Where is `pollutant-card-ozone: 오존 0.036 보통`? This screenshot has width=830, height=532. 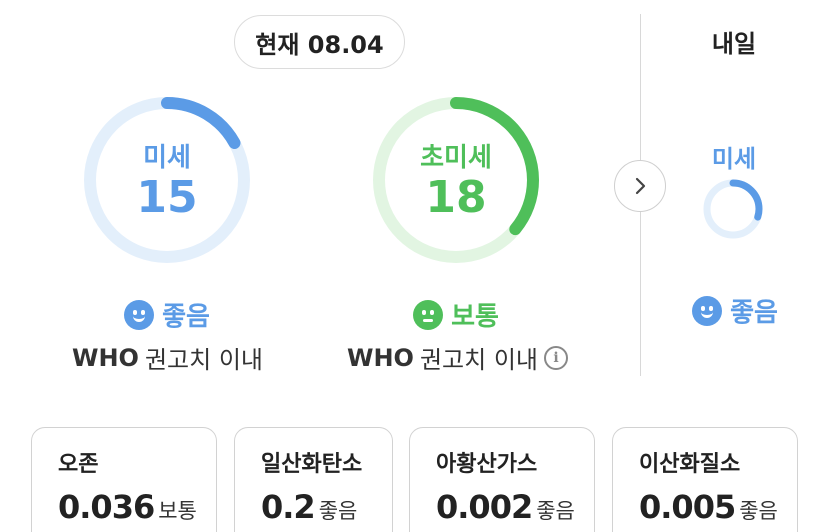
pollutant-card-ozone: 오존 0.036 보통 is located at coordinates (124, 479).